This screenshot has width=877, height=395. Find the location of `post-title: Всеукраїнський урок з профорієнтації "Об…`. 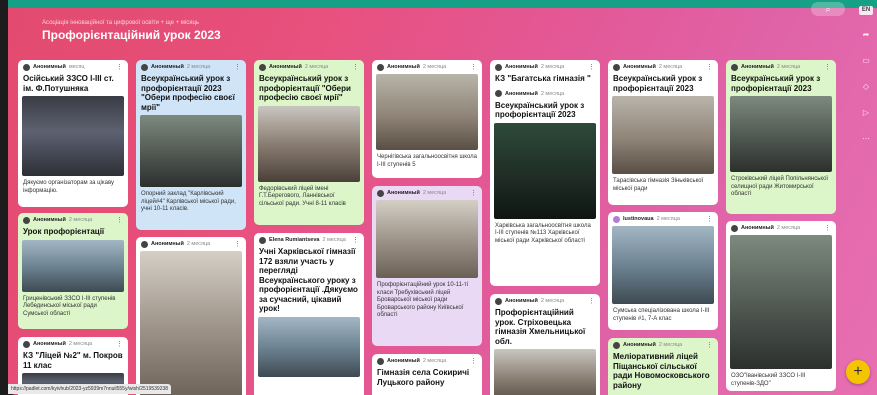

post-title: Всеукраїнський урок з профорієнтації "Об… is located at coordinates (305, 88).